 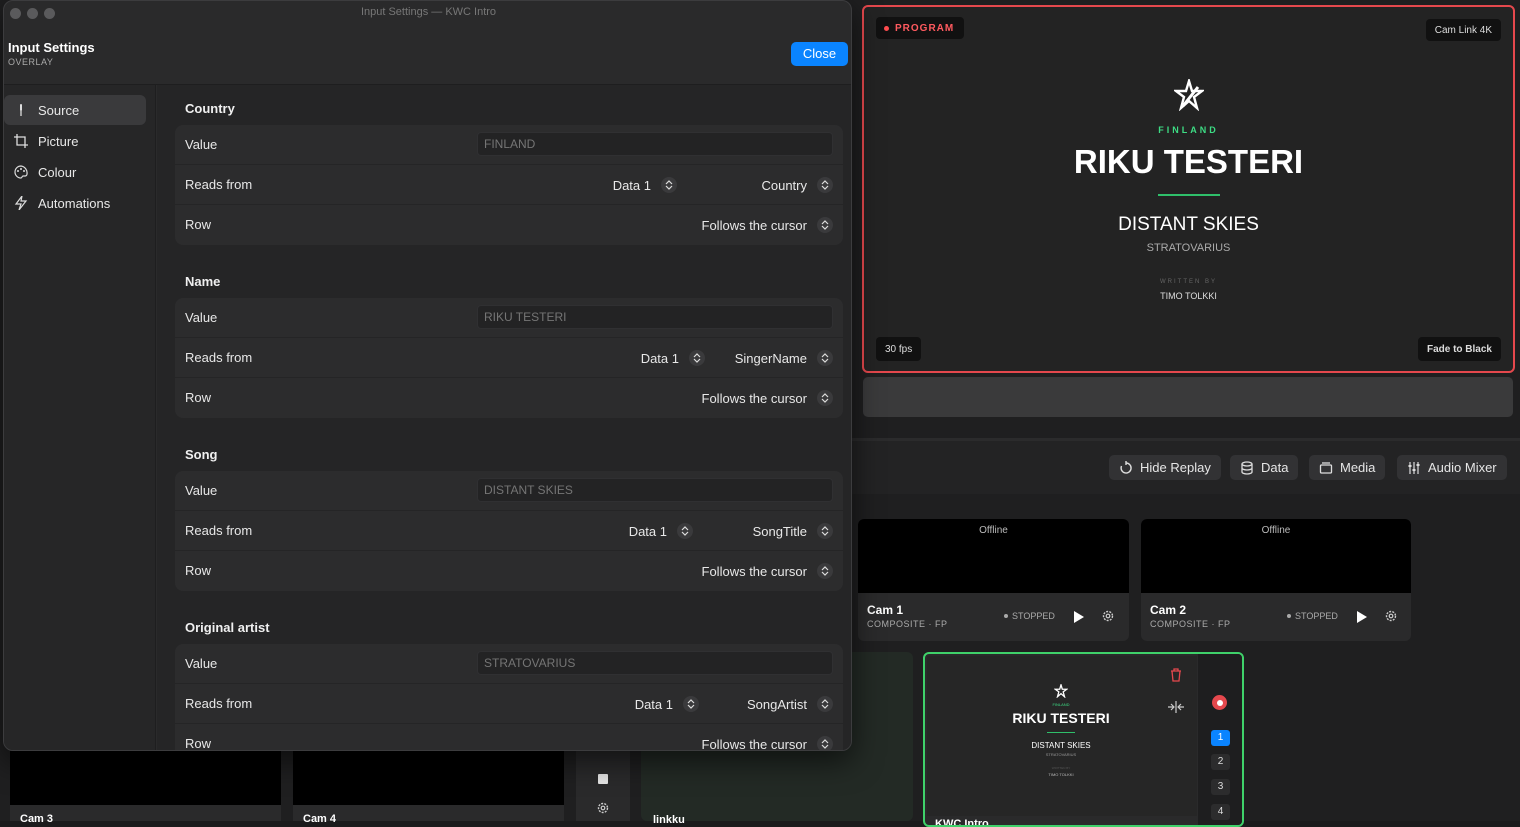 What do you see at coordinates (1219, 702) in the screenshot?
I see `record-icon` at bounding box center [1219, 702].